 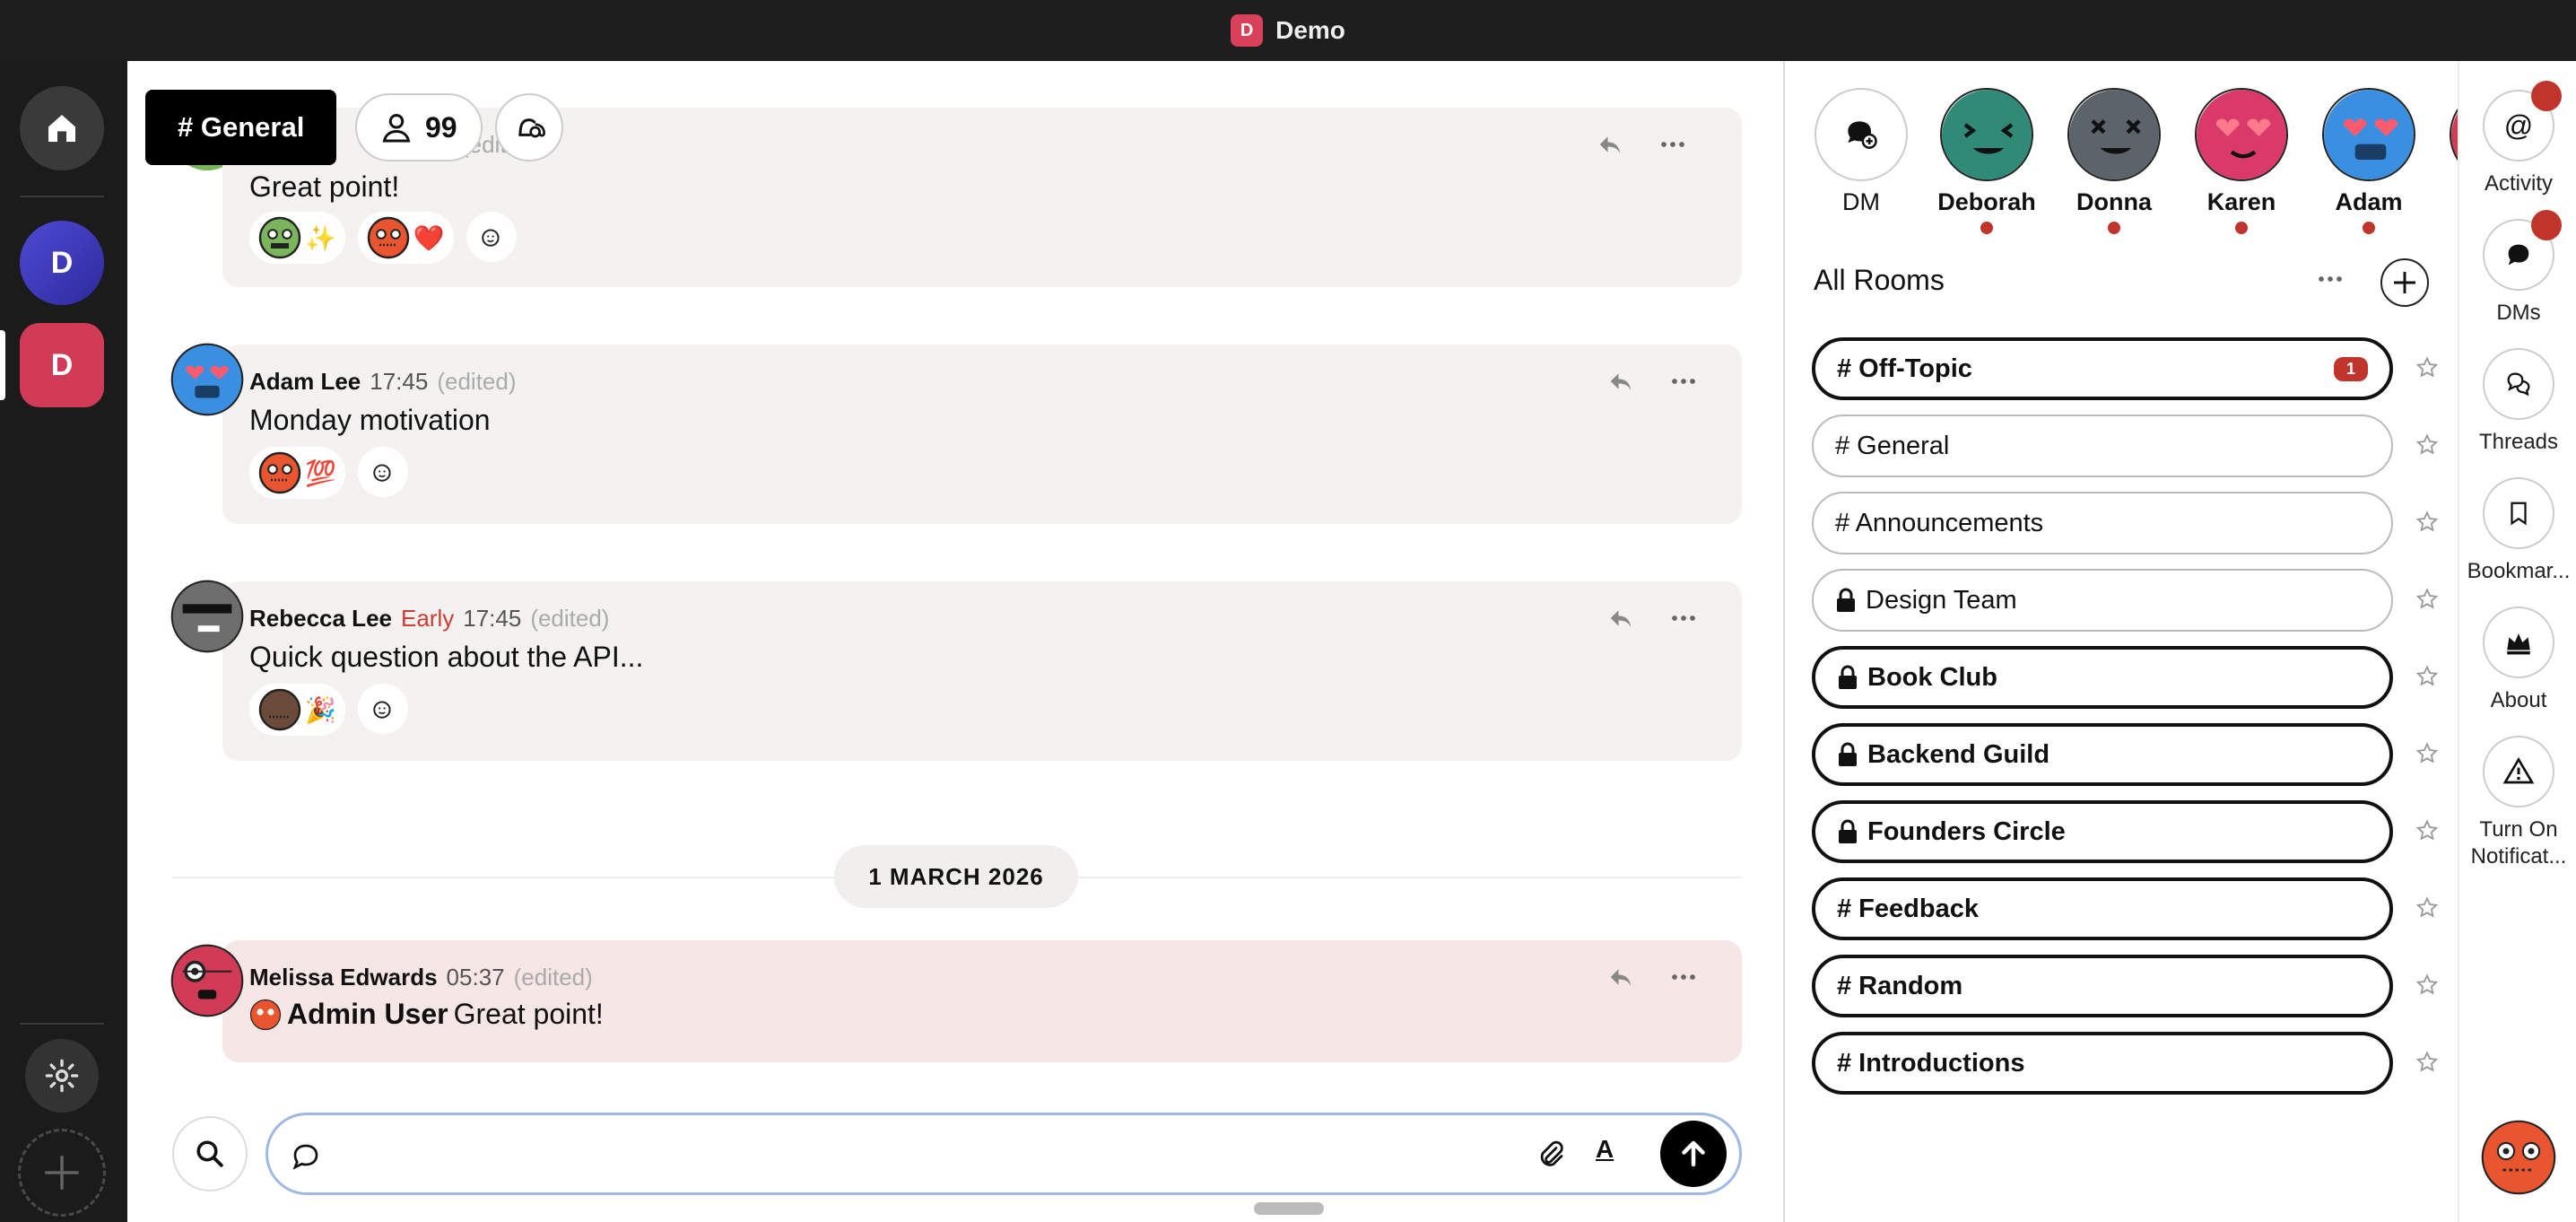 I want to click on user-mention: Admin User, so click(x=367, y=1014).